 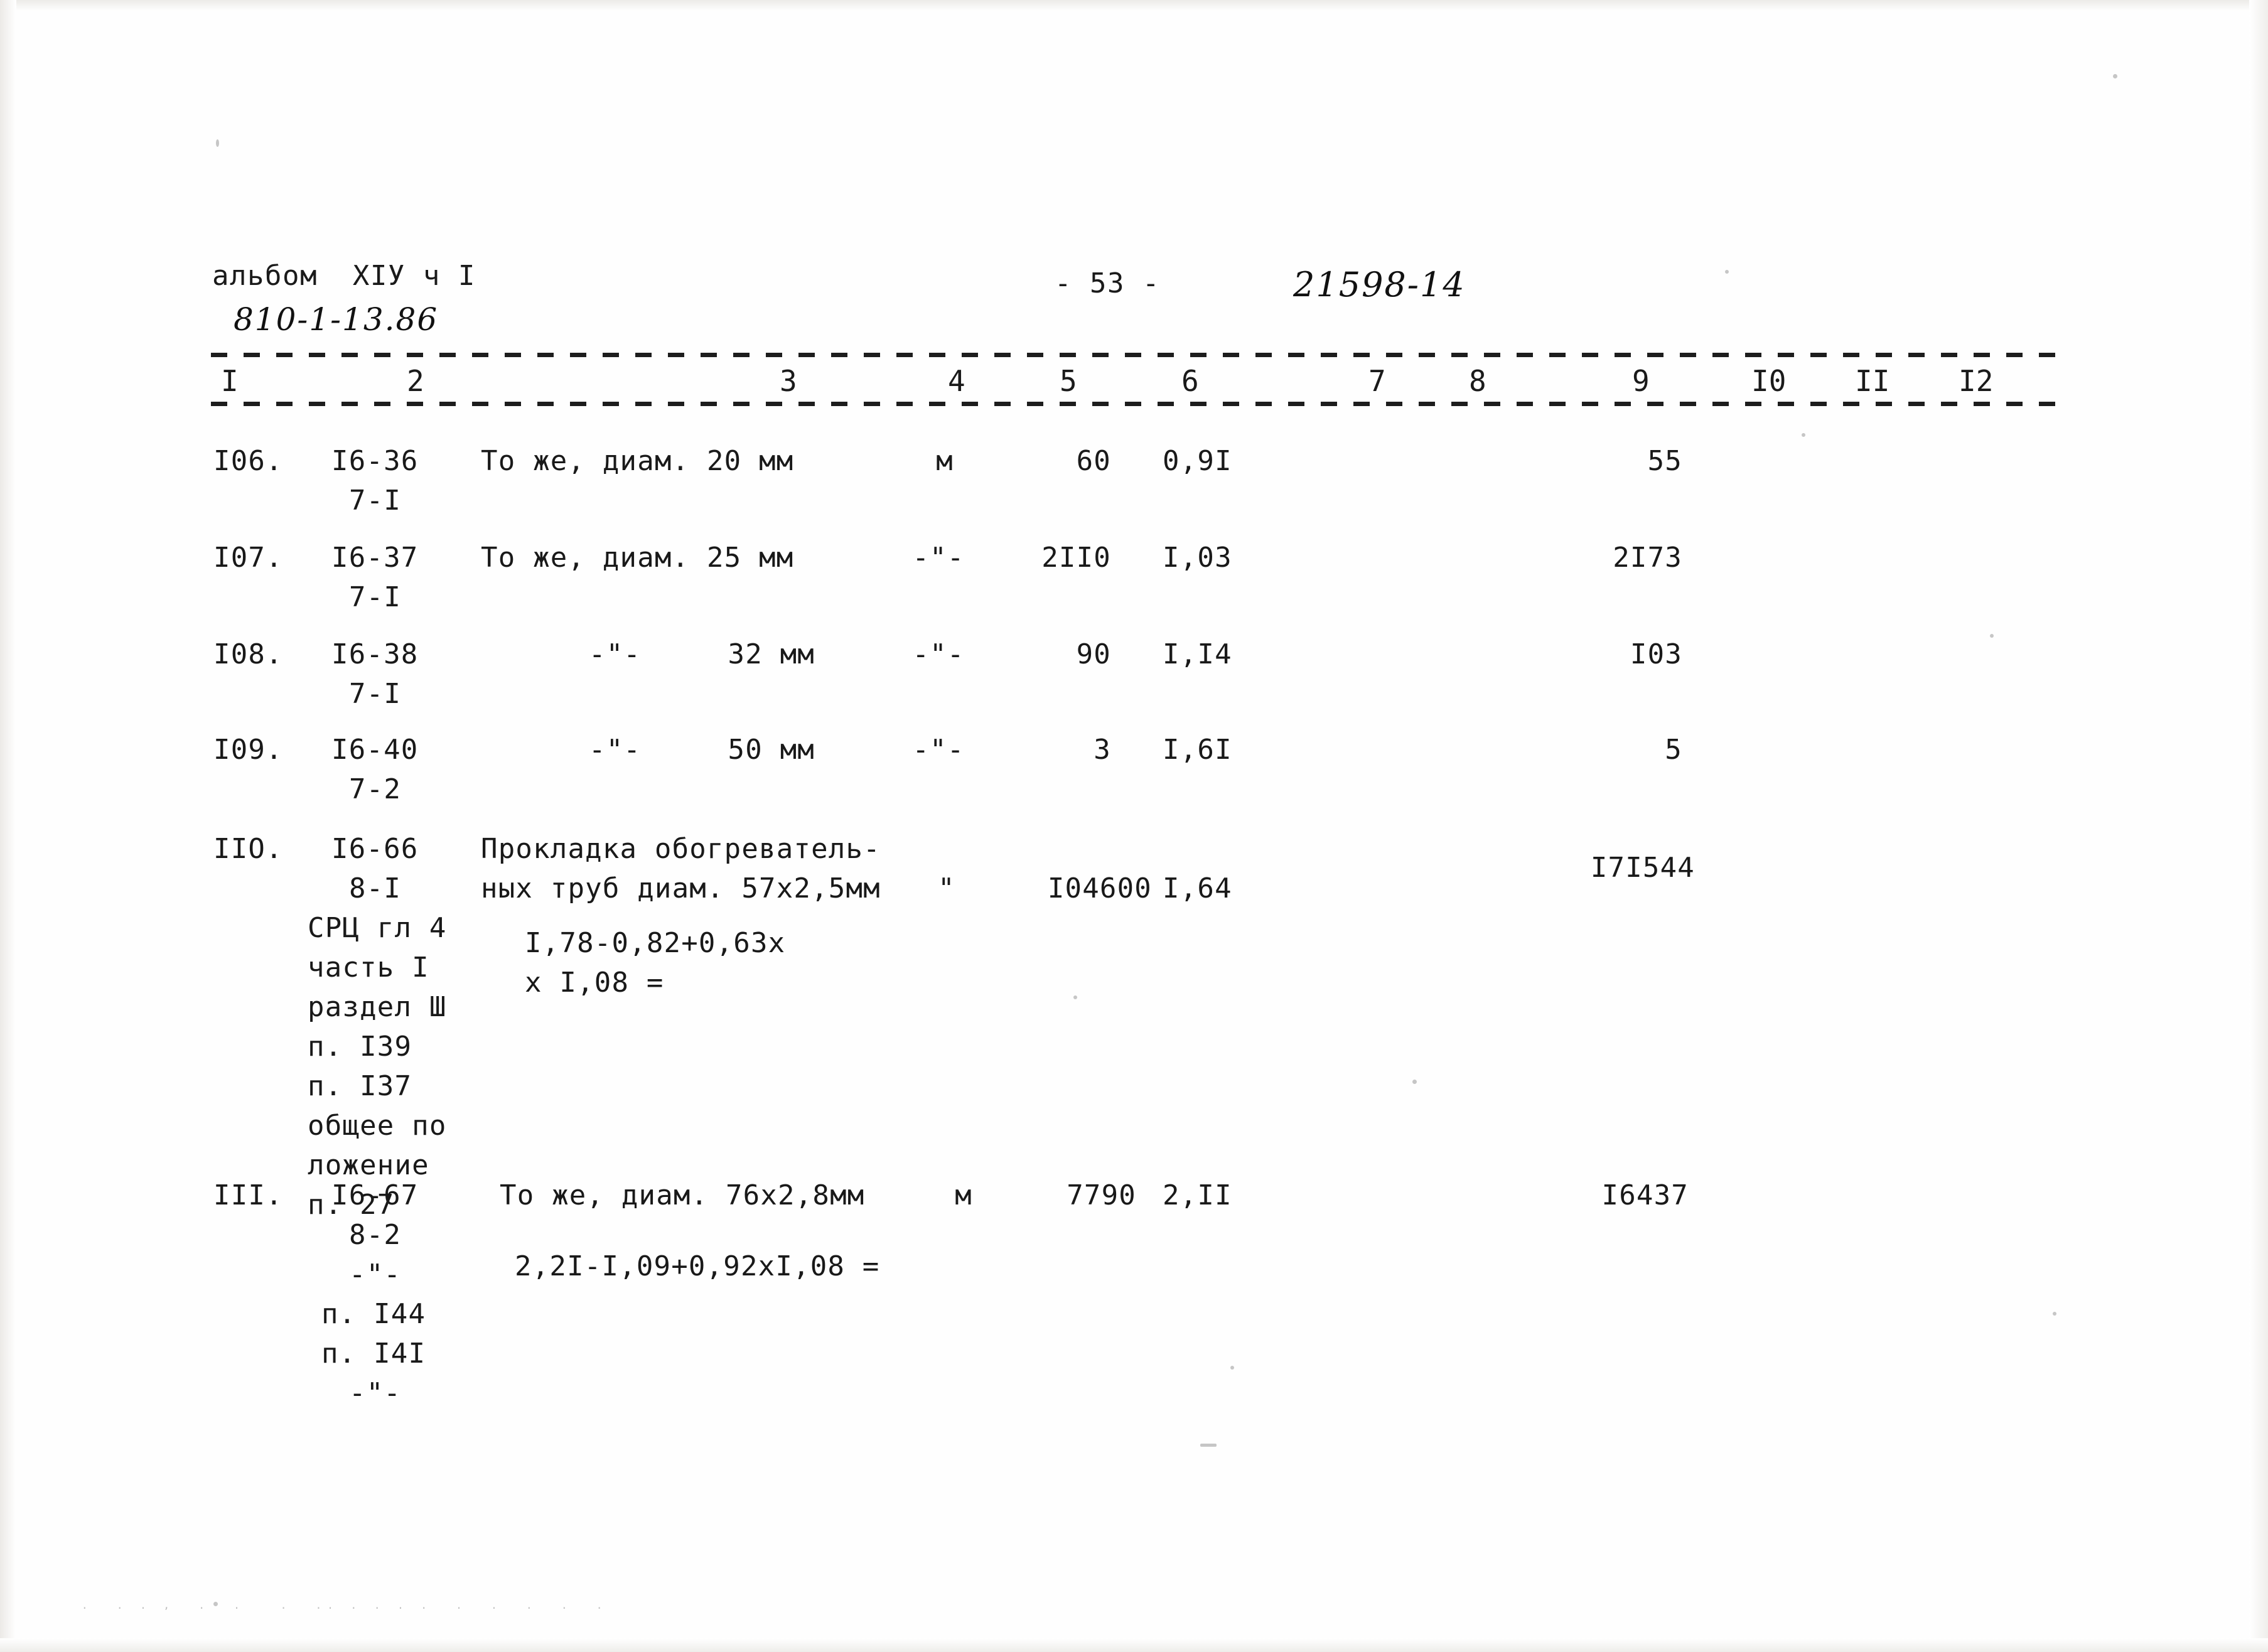 What do you see at coordinates (1197, 654) in the screenshot?
I see `row-price: I,I4` at bounding box center [1197, 654].